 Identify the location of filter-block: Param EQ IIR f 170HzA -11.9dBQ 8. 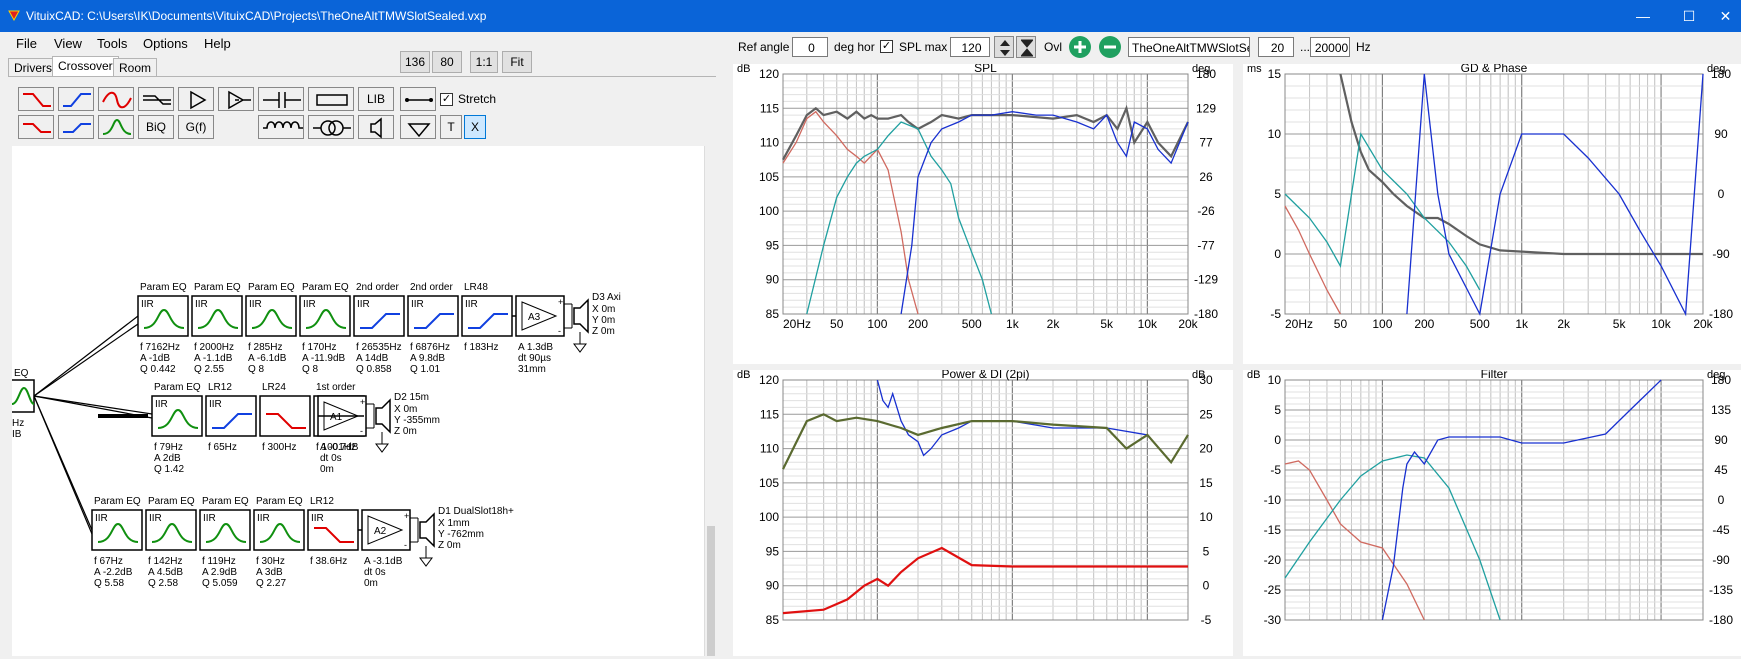
(325, 328).